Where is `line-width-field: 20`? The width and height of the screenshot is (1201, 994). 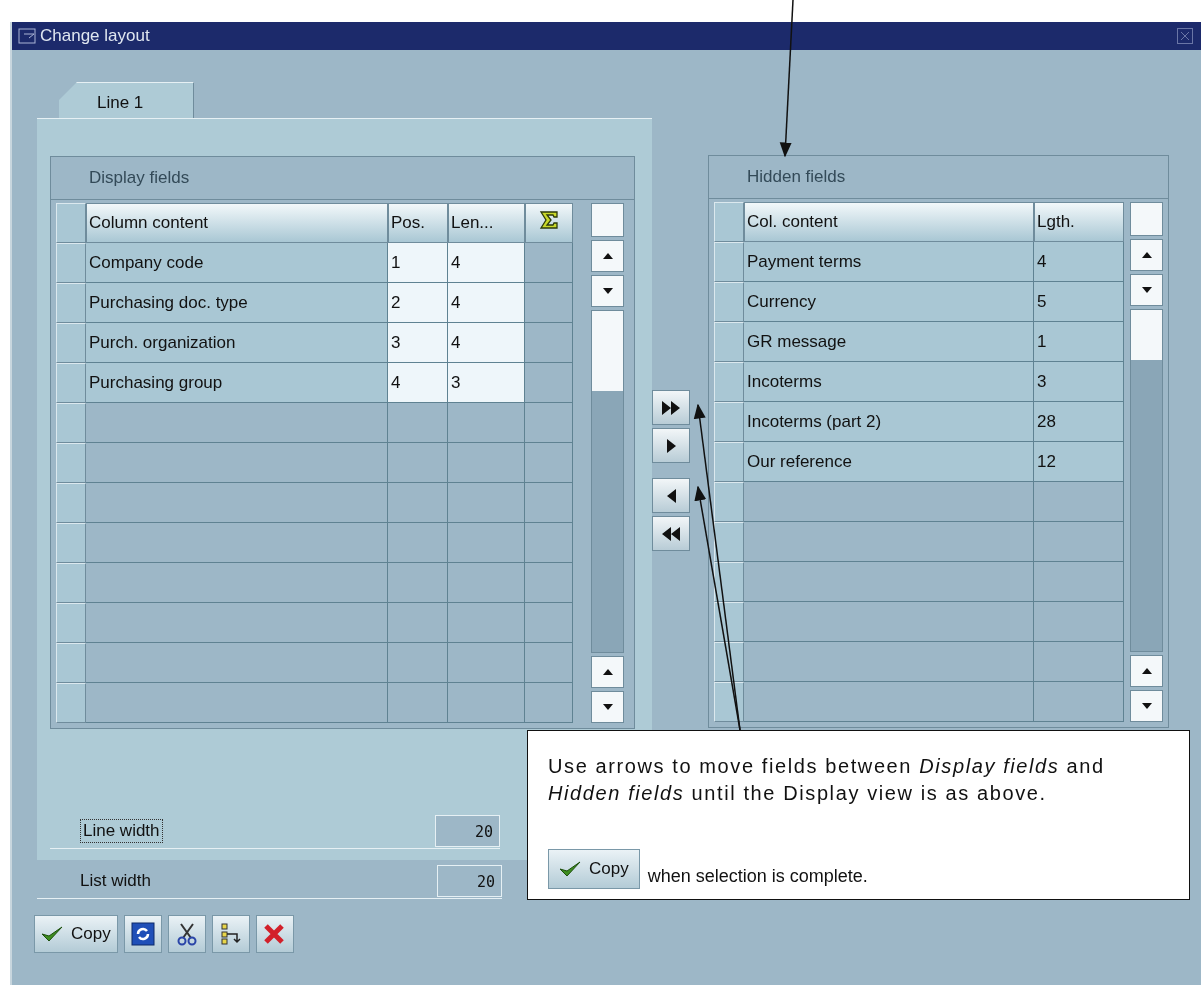
line-width-field: 20 is located at coordinates (467, 831).